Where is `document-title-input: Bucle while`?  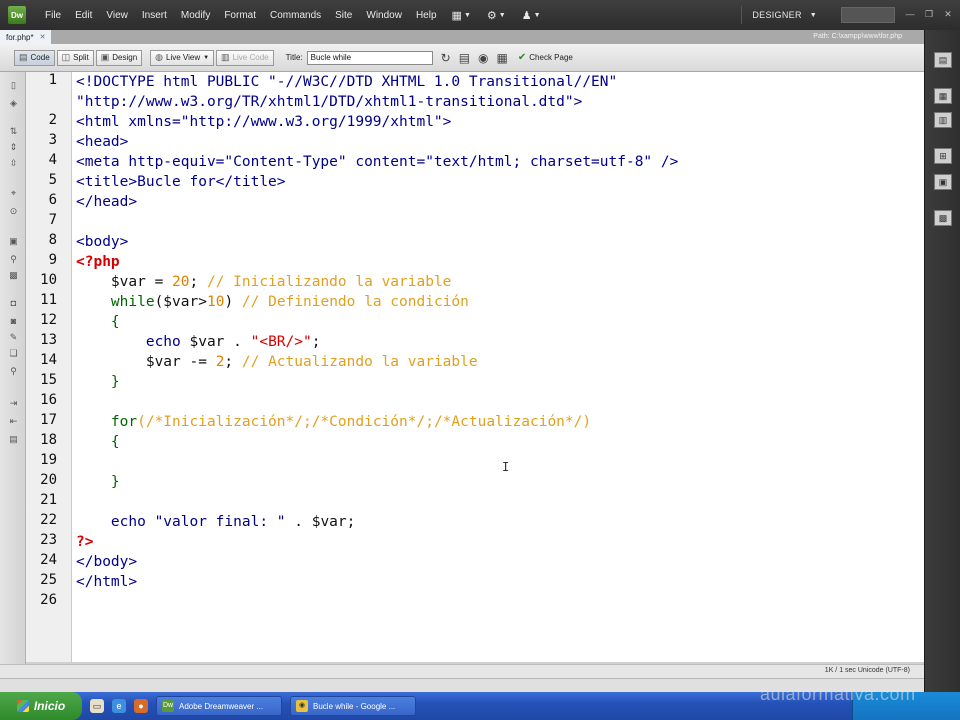 document-title-input: Bucle while is located at coordinates (369, 57).